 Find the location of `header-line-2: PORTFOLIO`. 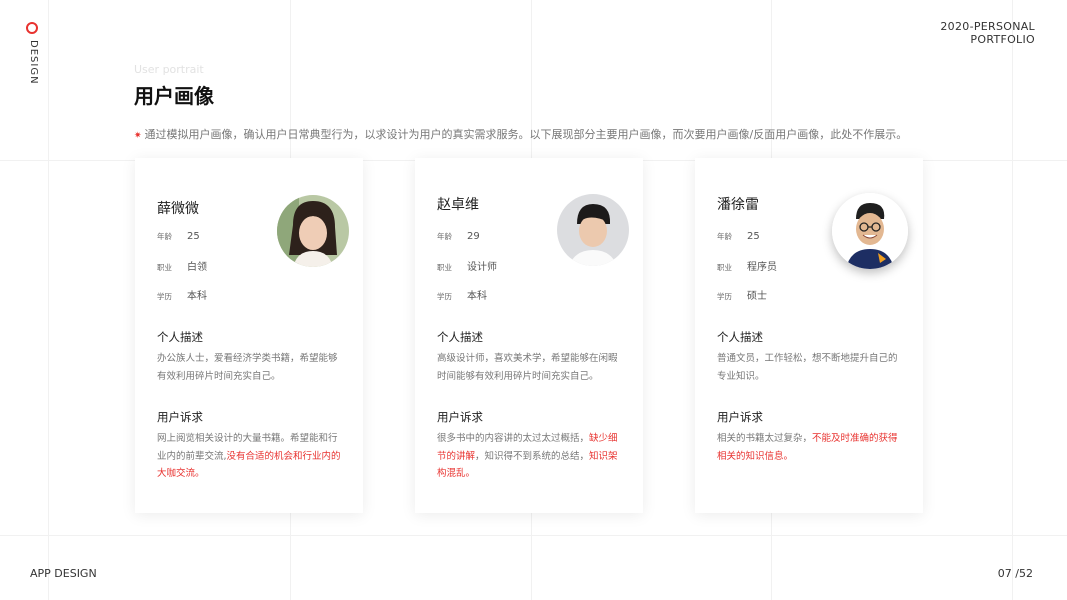

header-line-2: PORTFOLIO is located at coordinates (1002, 39).